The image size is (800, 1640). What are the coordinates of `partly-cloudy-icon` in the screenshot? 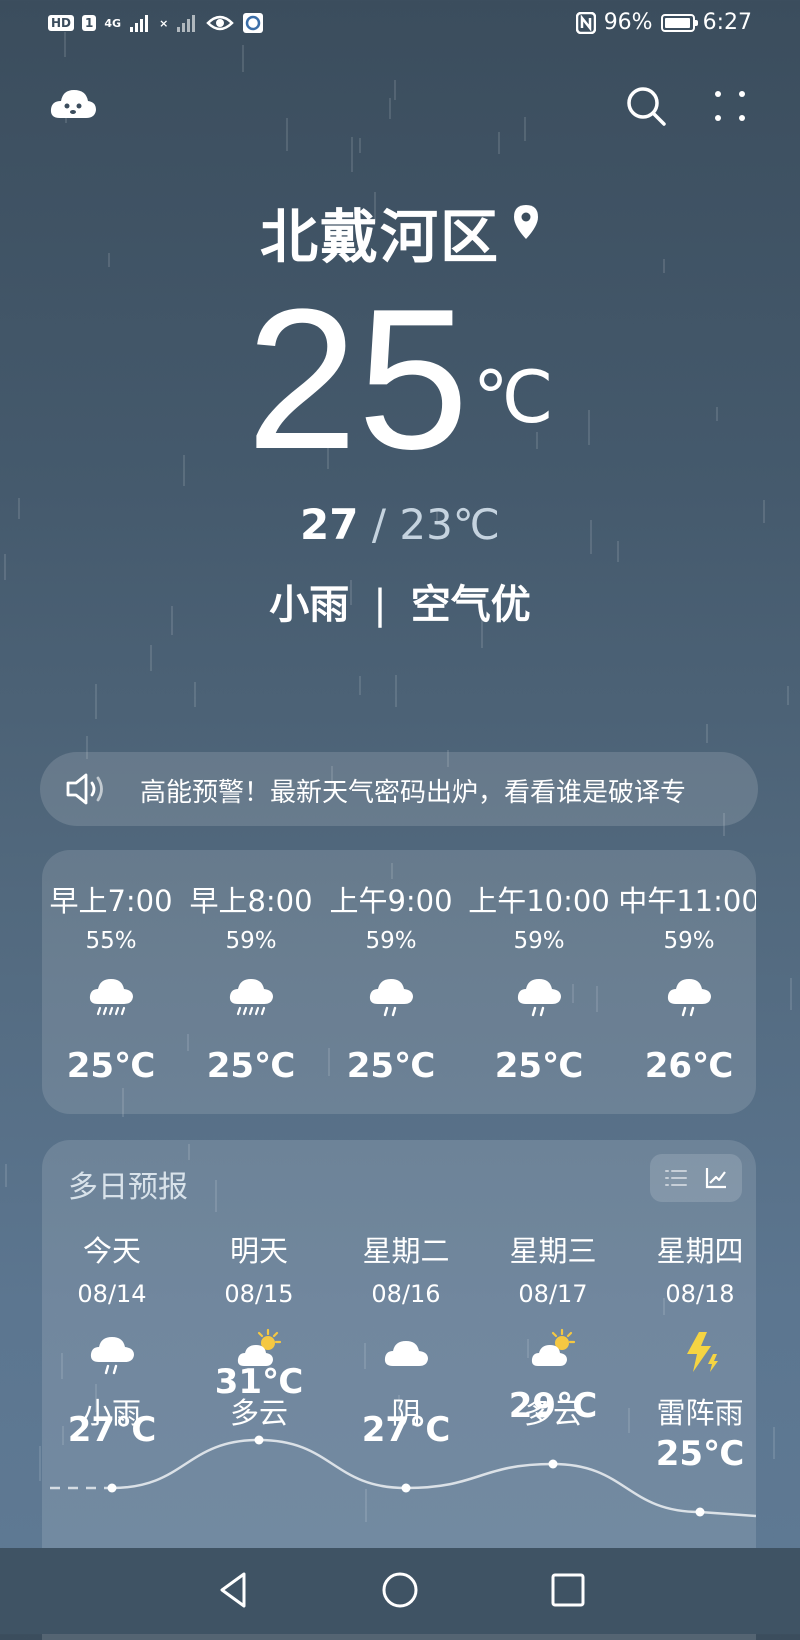 It's located at (553, 1347).